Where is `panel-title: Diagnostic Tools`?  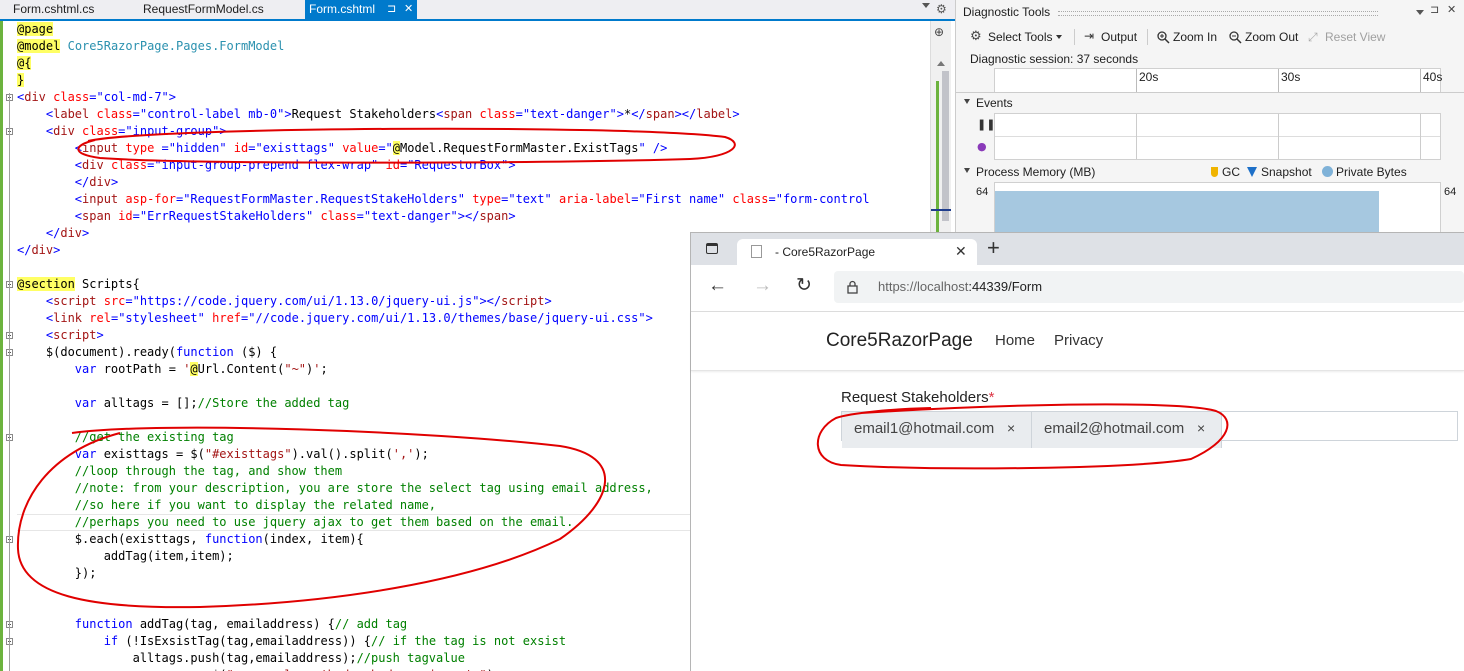
panel-title: Diagnostic Tools is located at coordinates (1007, 12).